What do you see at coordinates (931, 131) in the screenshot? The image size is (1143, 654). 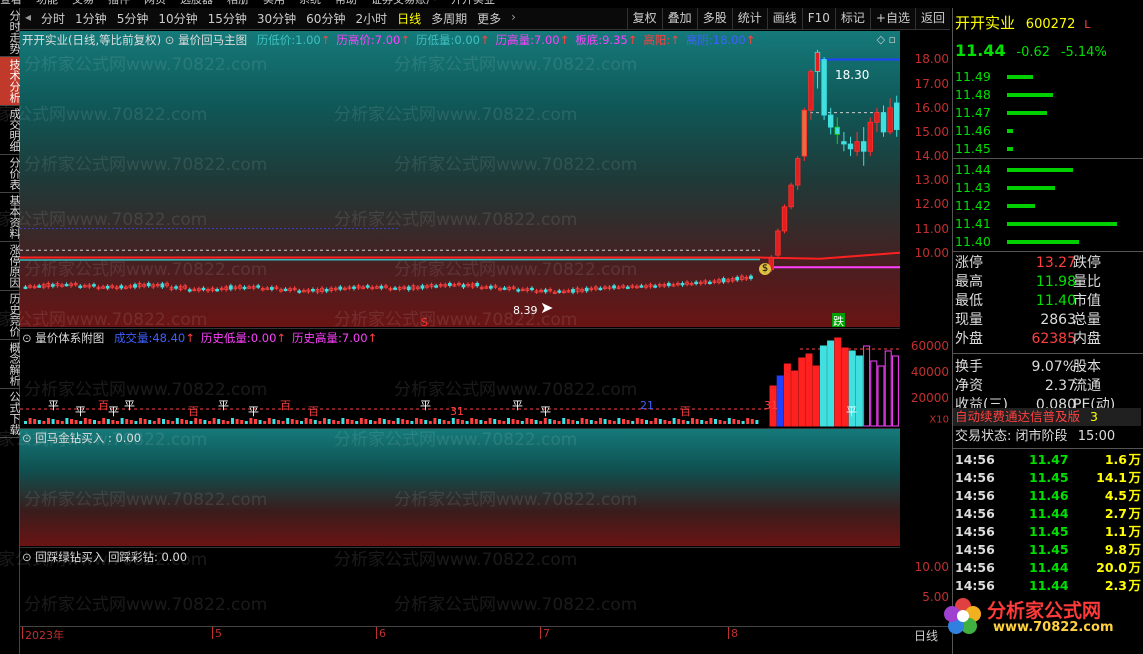 I see `y-tick: 15.00` at bounding box center [931, 131].